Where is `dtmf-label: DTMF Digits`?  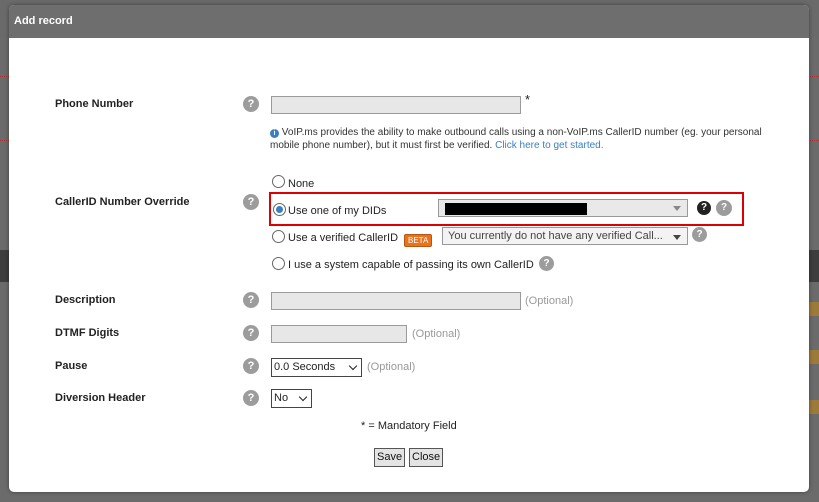 dtmf-label: DTMF Digits is located at coordinates (87, 333).